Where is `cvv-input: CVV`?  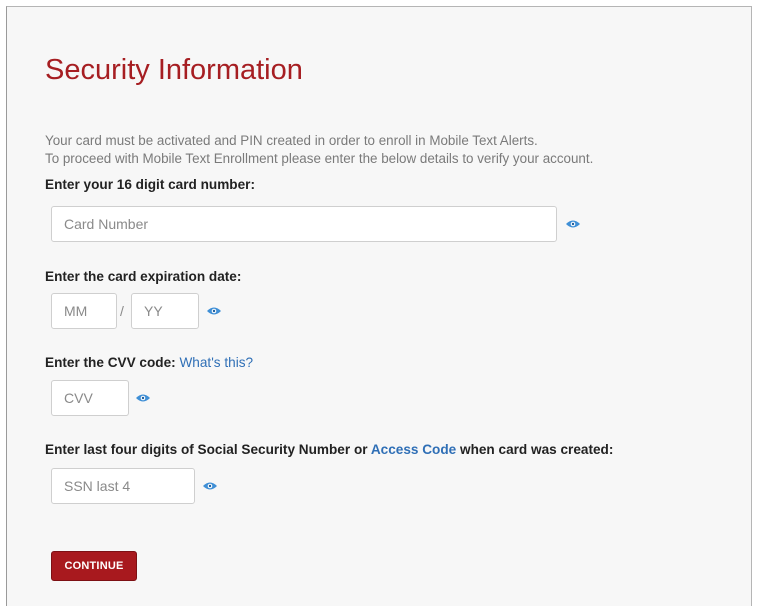 cvv-input: CVV is located at coordinates (90, 398).